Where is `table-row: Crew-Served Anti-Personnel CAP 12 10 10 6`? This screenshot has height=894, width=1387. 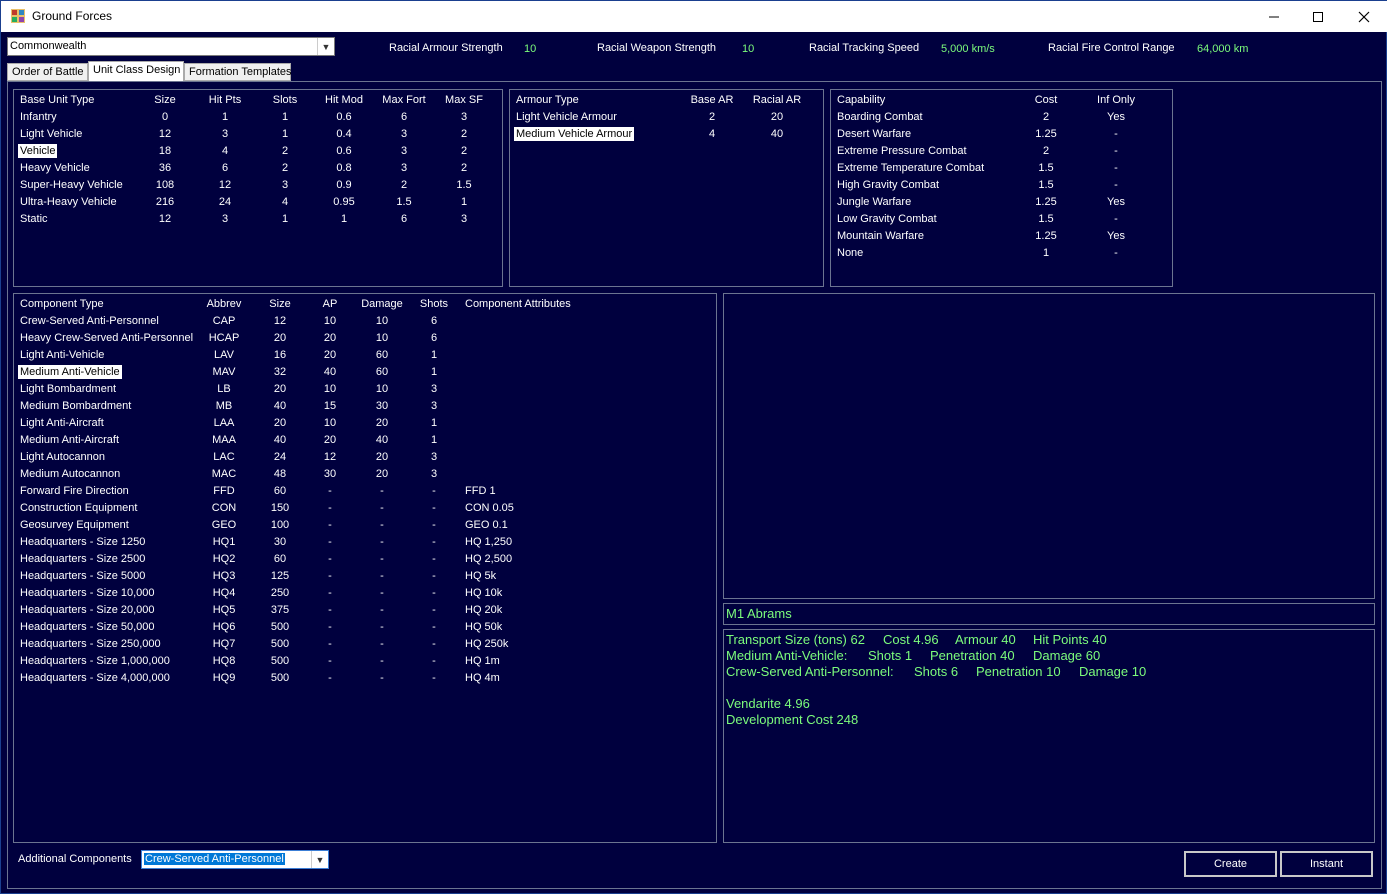 table-row: Crew-Served Anti-Personnel CAP 12 10 10 6 is located at coordinates (365, 322).